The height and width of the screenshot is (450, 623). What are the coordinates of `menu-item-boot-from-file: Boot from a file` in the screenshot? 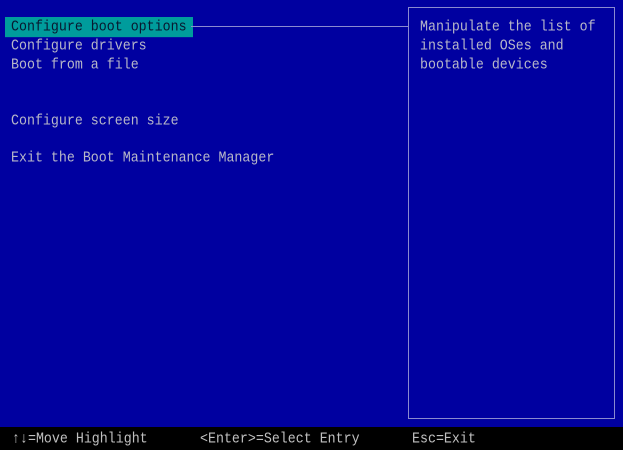 It's located at (75, 65).